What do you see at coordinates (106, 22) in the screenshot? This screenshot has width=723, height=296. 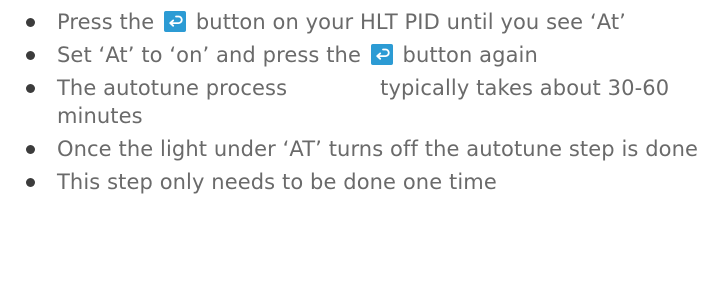 I see `list-item-text-before: Press the` at bounding box center [106, 22].